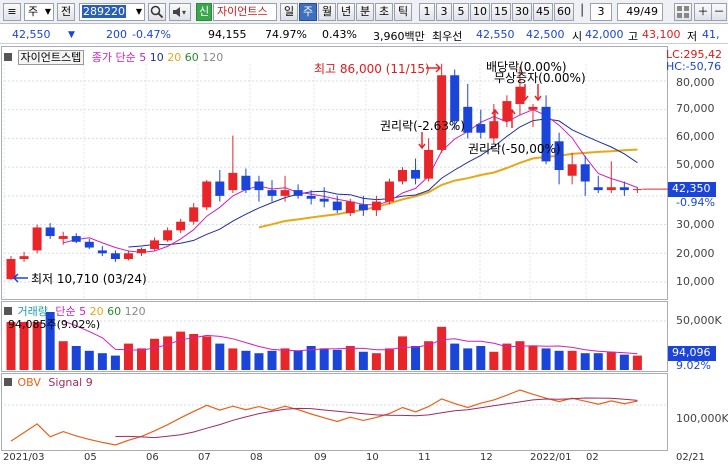  Describe the element at coordinates (213, 57) in the screenshot. I see `ma-120-legend: 120` at that location.